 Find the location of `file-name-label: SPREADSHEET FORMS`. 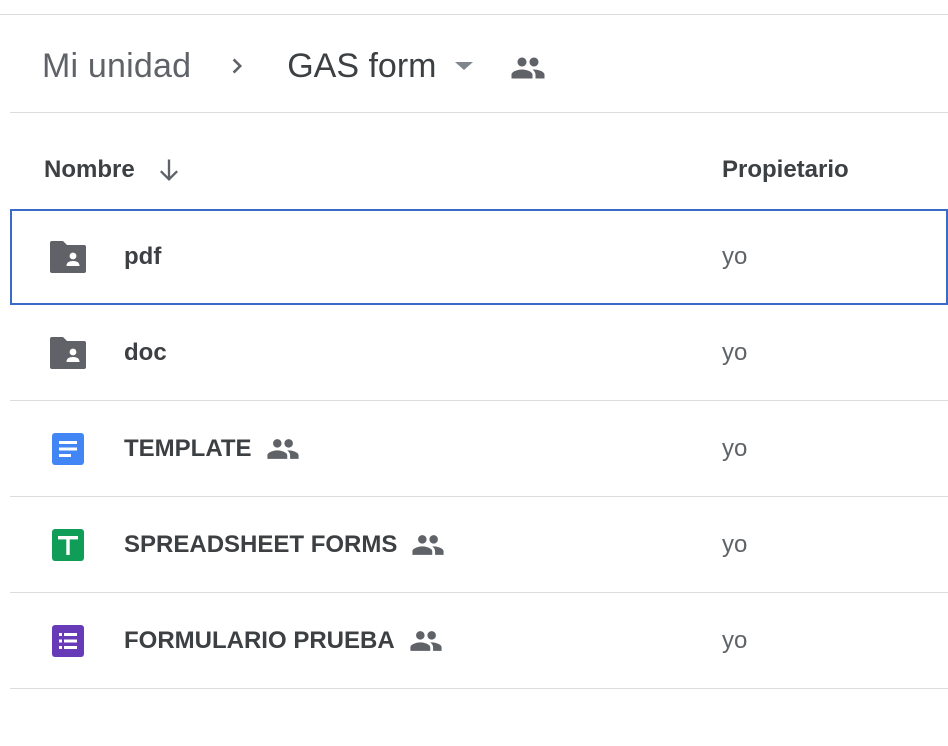

file-name-label: SPREADSHEET FORMS is located at coordinates (261, 544).